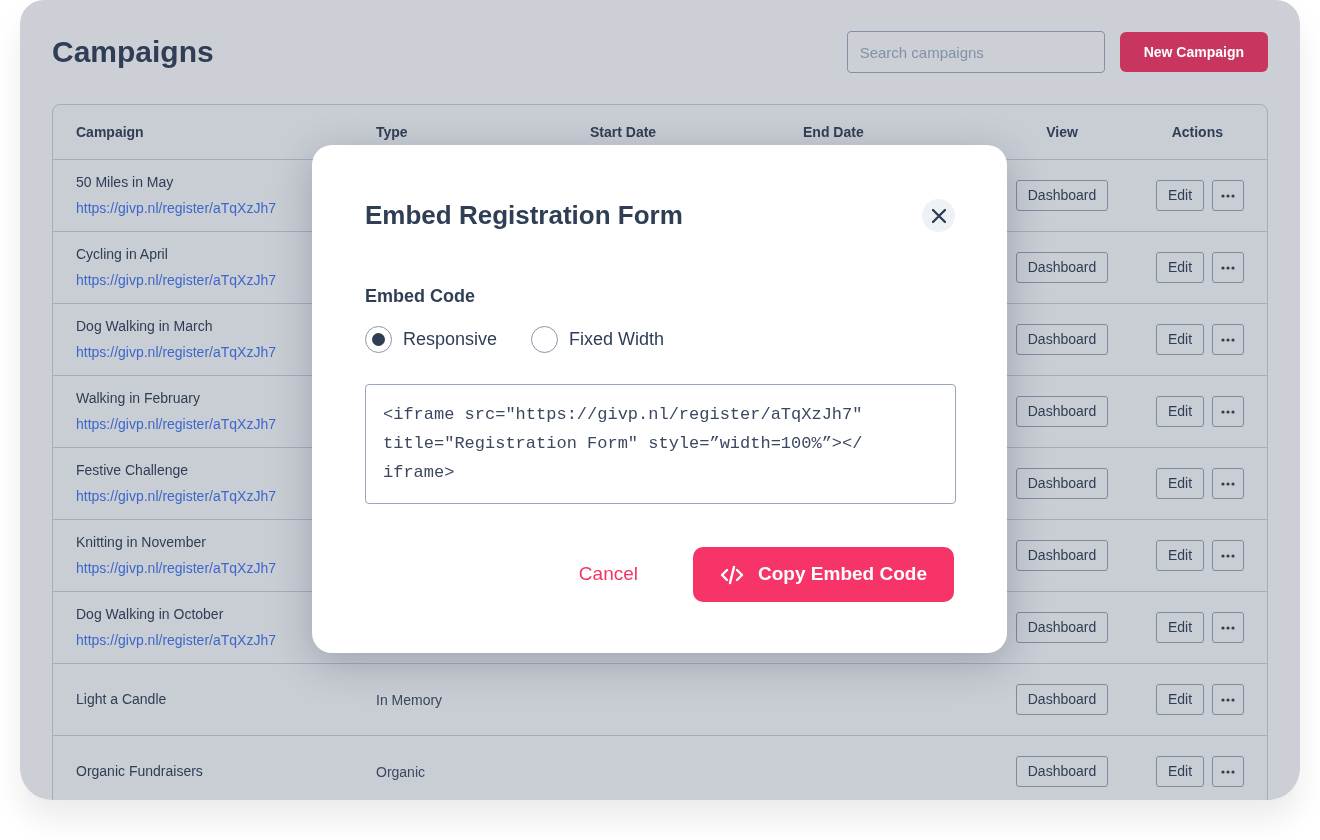  What do you see at coordinates (823, 574) in the screenshot?
I see `copy-embed-code-button: Copy Embed Code` at bounding box center [823, 574].